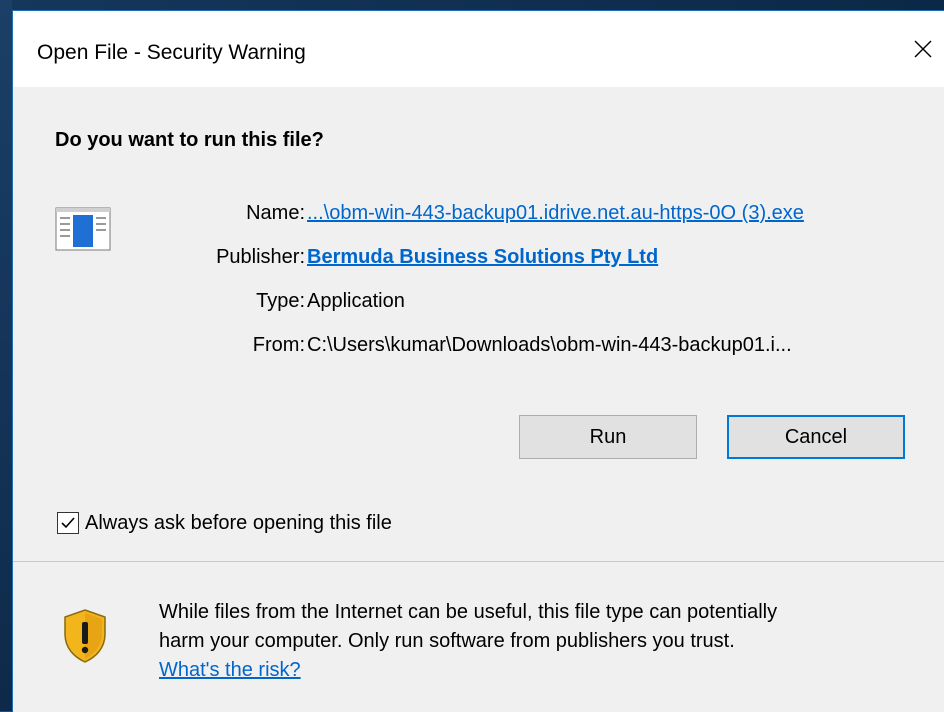 The width and height of the screenshot is (944, 712). Describe the element at coordinates (238, 522) in the screenshot. I see `always-ask-label: Always ask before opening this file` at that location.